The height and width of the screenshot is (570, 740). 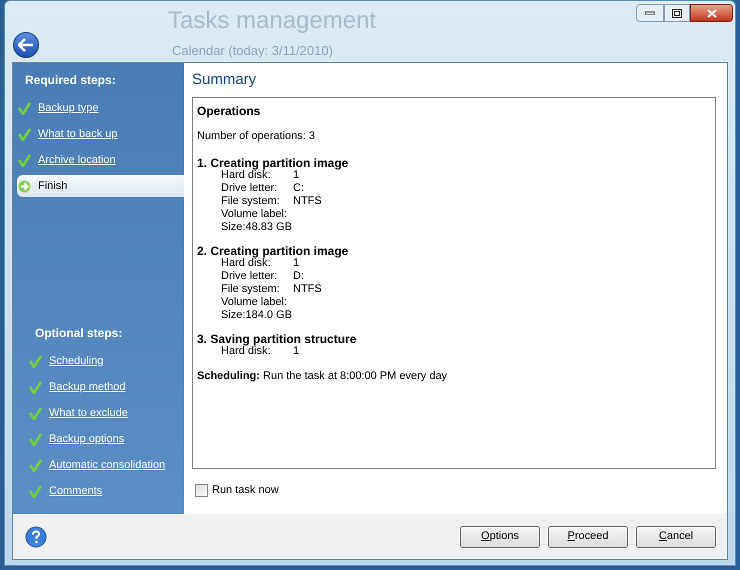 I want to click on back-arrow-icon, so click(x=26, y=45).